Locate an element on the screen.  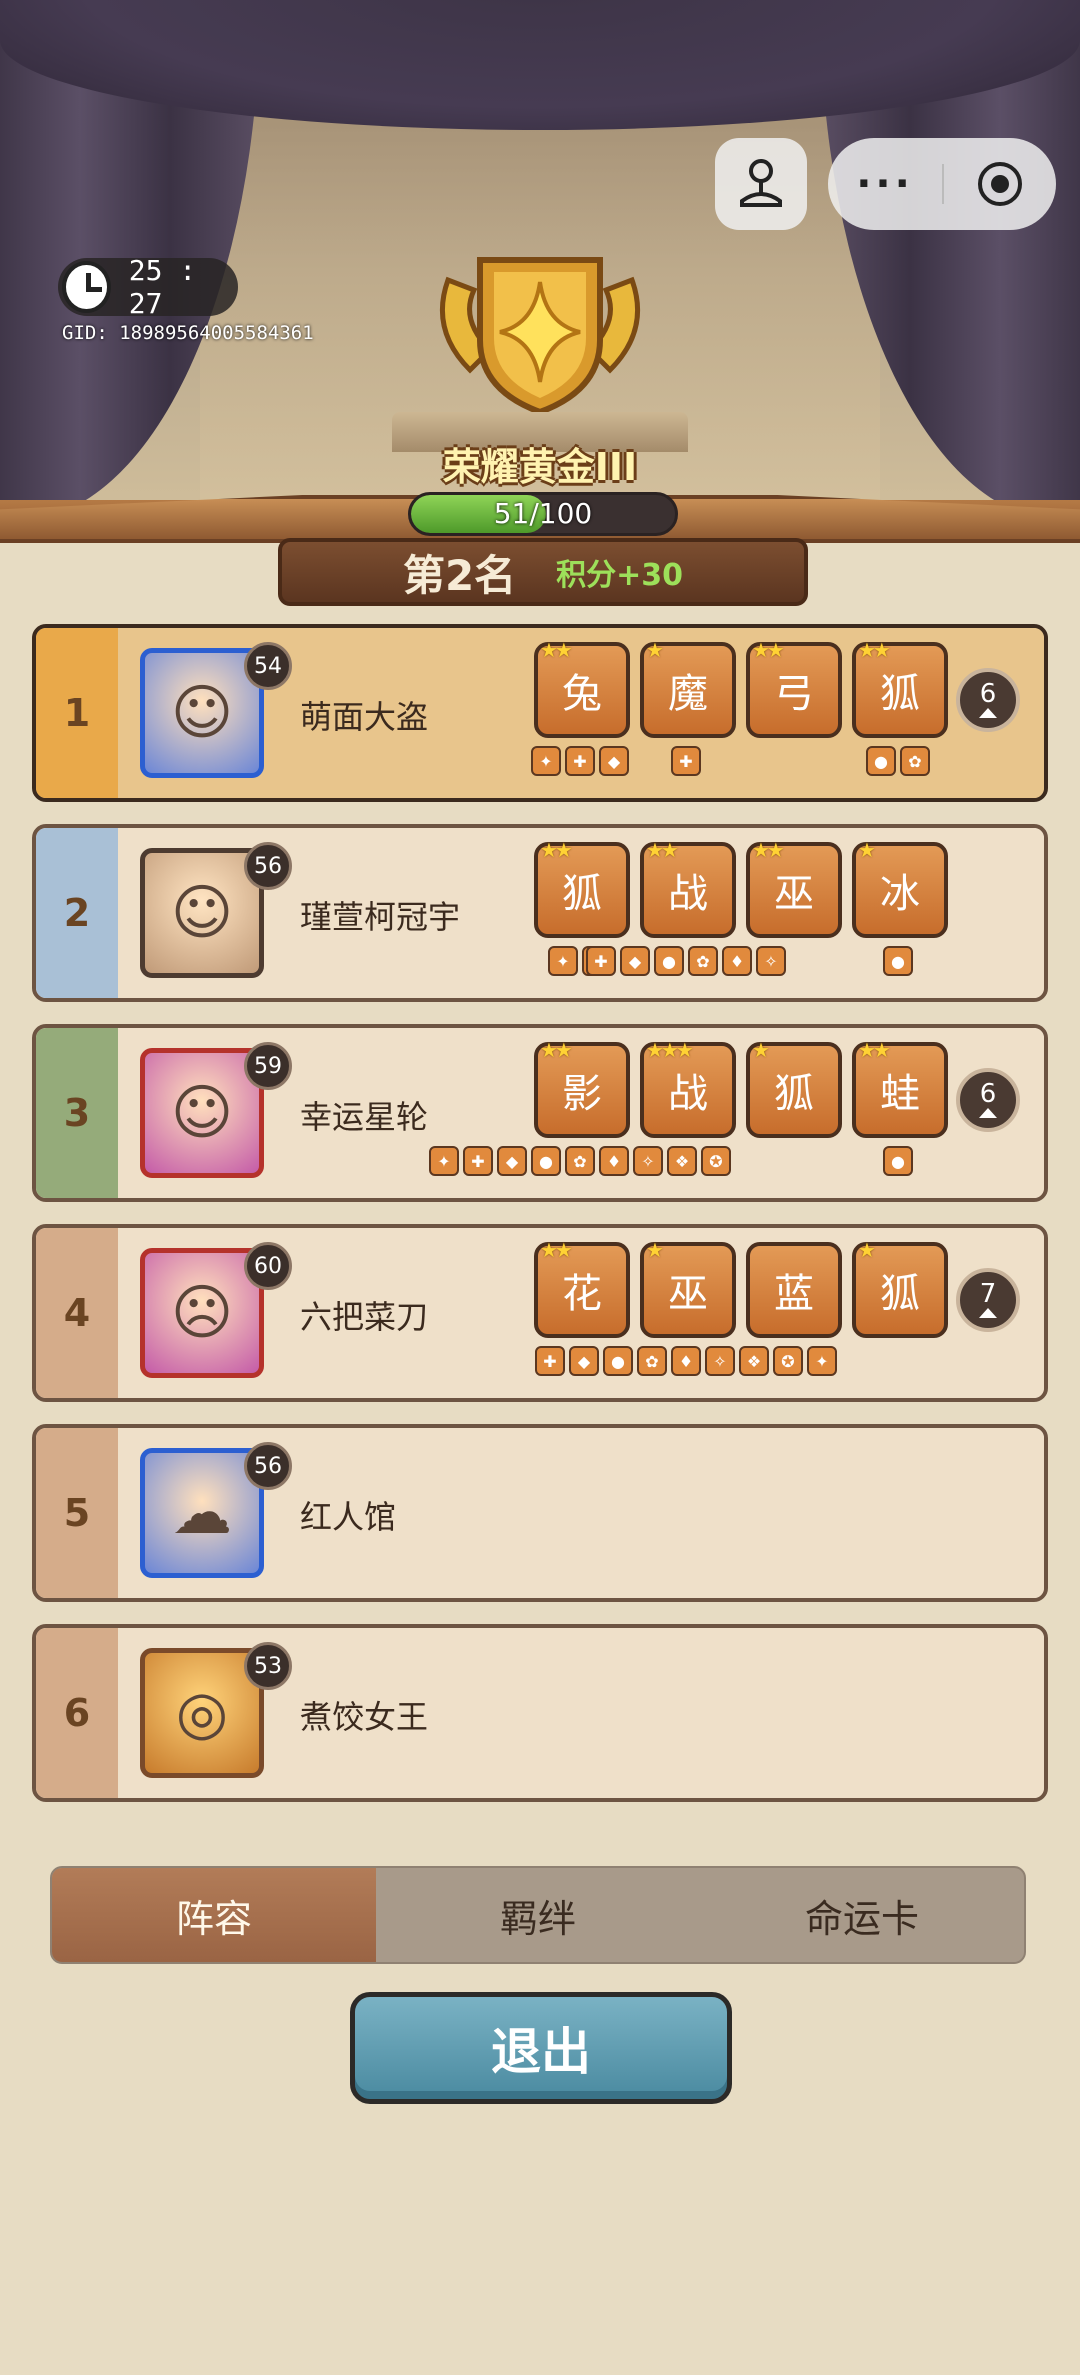
unit-card: 冰 ★ is located at coordinates (900, 888).